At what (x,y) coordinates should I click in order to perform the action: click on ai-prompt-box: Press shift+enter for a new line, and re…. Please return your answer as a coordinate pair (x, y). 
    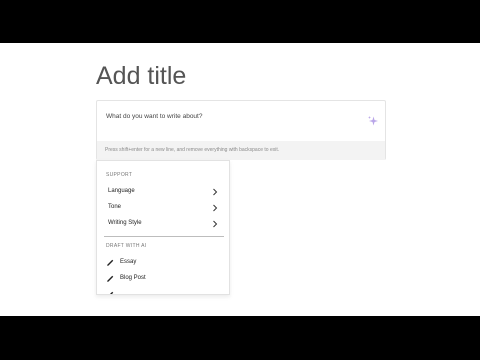
    Looking at the image, I should click on (241, 130).